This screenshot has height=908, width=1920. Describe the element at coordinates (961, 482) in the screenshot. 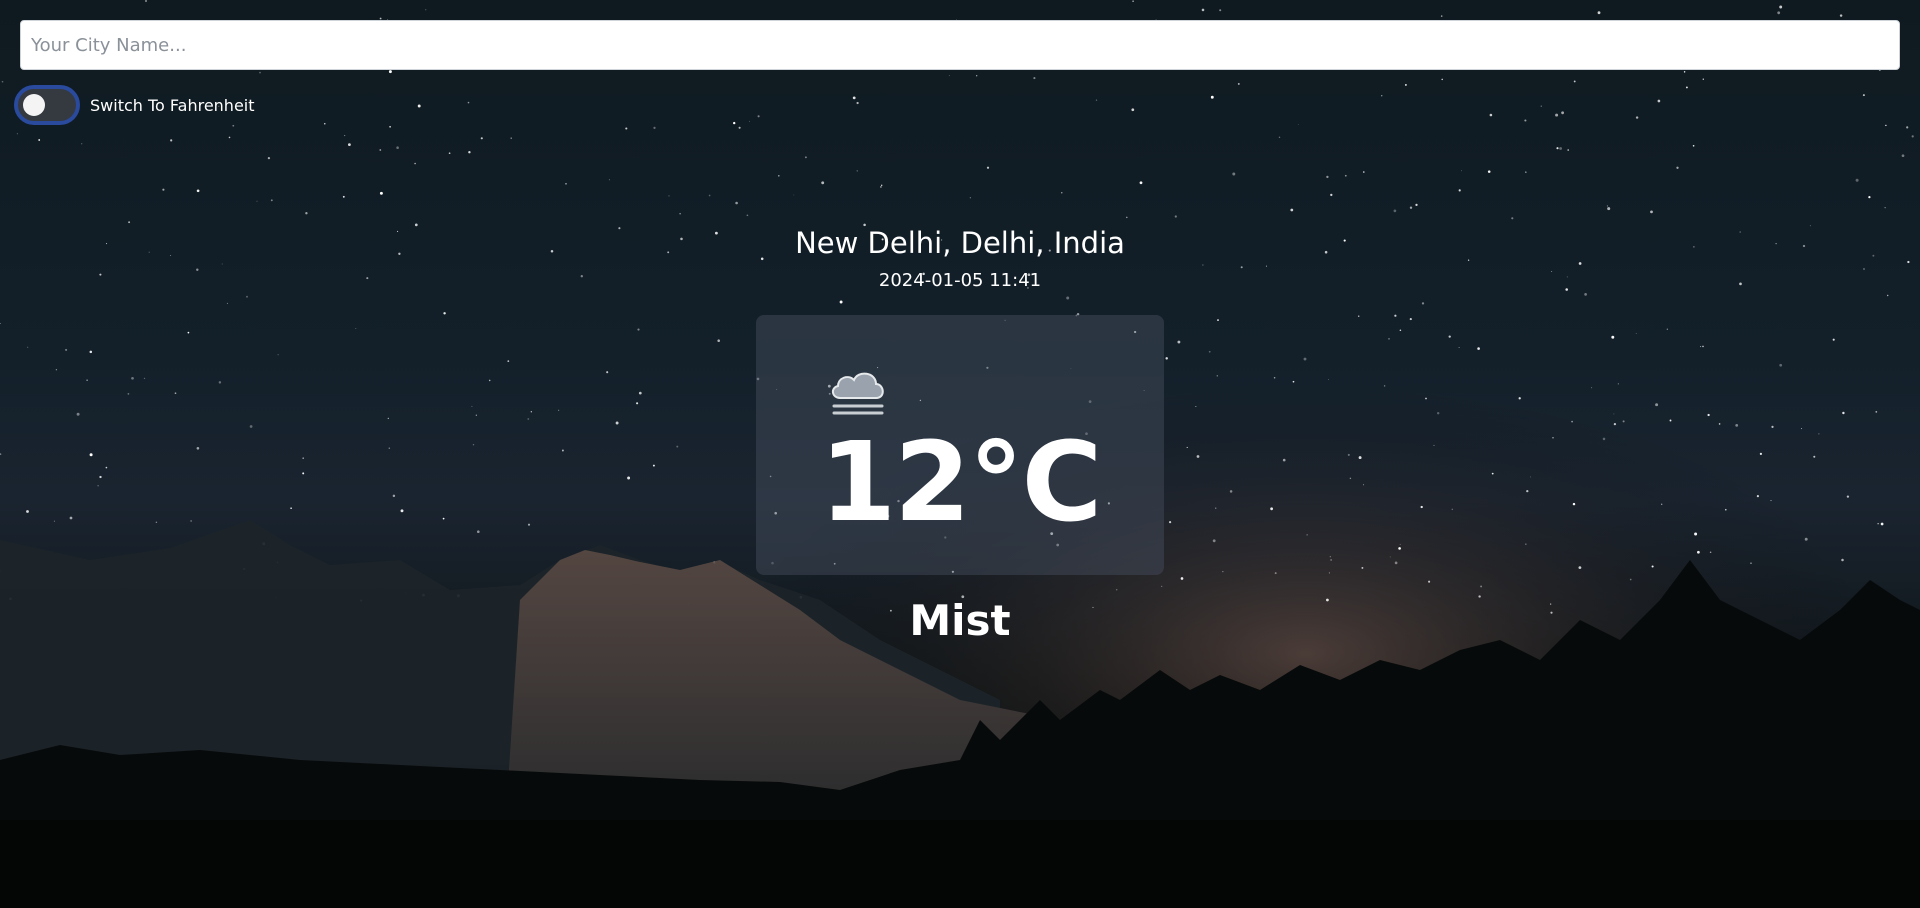

I see `temperature-readout: 12°C` at that location.